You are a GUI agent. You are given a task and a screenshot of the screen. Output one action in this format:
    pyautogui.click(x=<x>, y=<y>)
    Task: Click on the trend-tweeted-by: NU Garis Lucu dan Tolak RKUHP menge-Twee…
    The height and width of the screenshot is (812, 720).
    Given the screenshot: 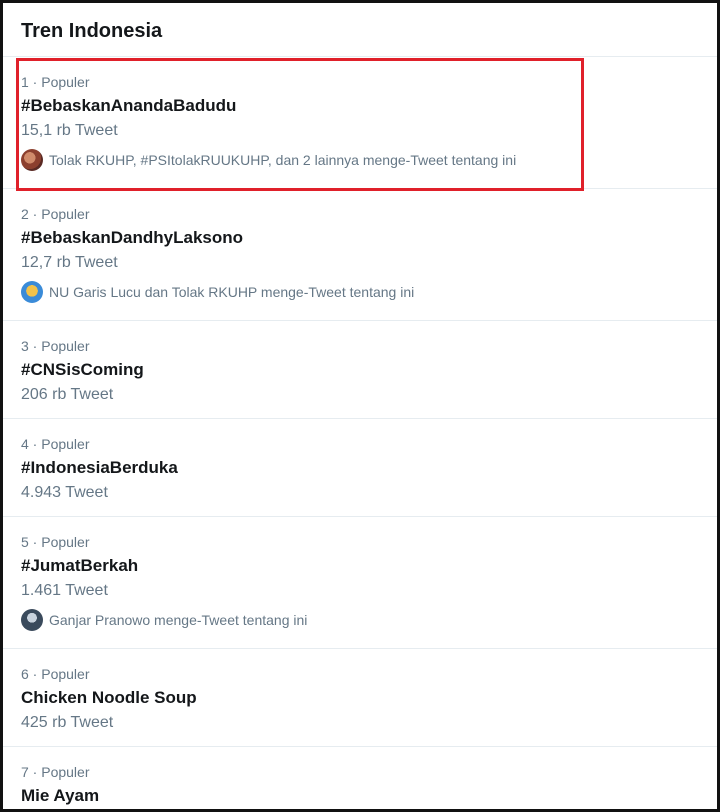 What is the action you would take?
    pyautogui.click(x=217, y=292)
    